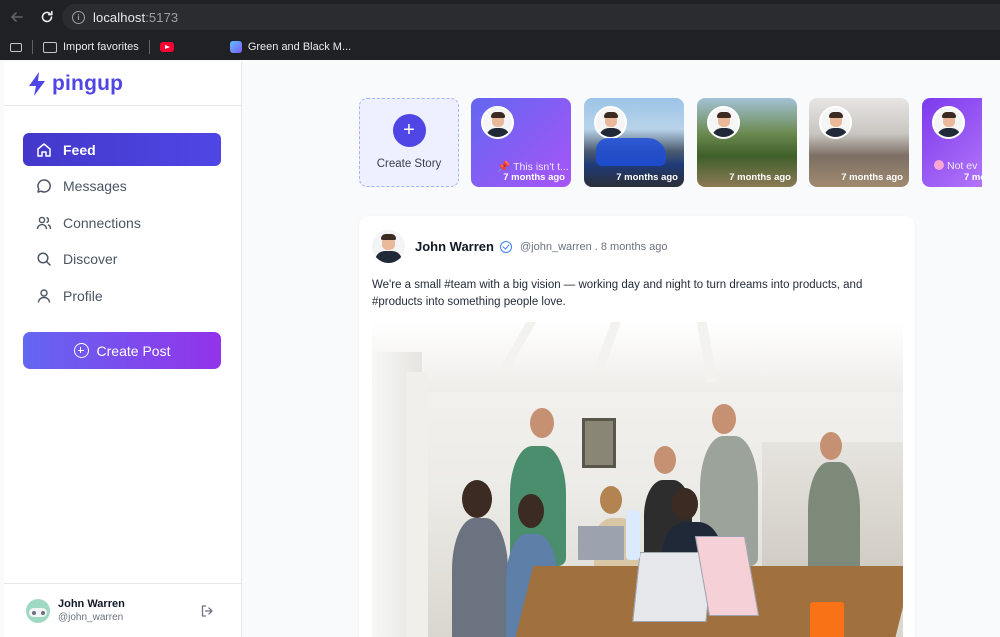 Image resolution: width=1000 pixels, height=637 pixels. What do you see at coordinates (44, 223) in the screenshot?
I see `users-icon` at bounding box center [44, 223].